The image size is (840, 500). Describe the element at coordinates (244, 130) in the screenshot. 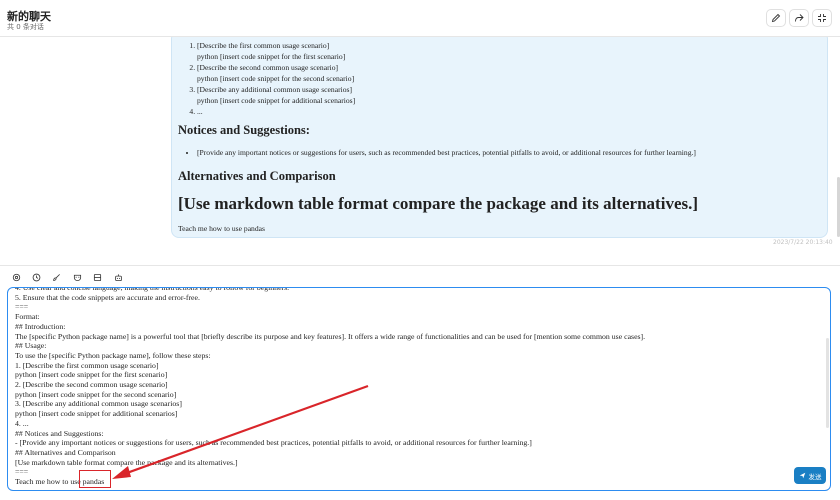

I see `notices-heading: Notices and Suggestions:` at that location.